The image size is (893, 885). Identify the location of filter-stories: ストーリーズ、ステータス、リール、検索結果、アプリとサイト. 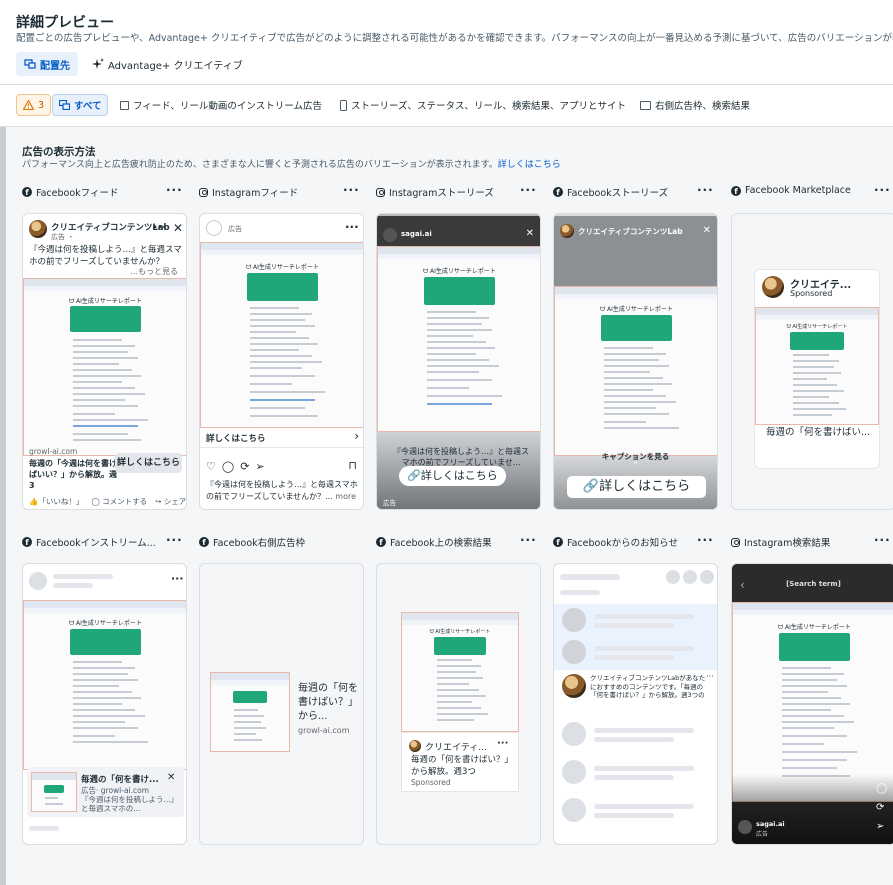
(483, 105).